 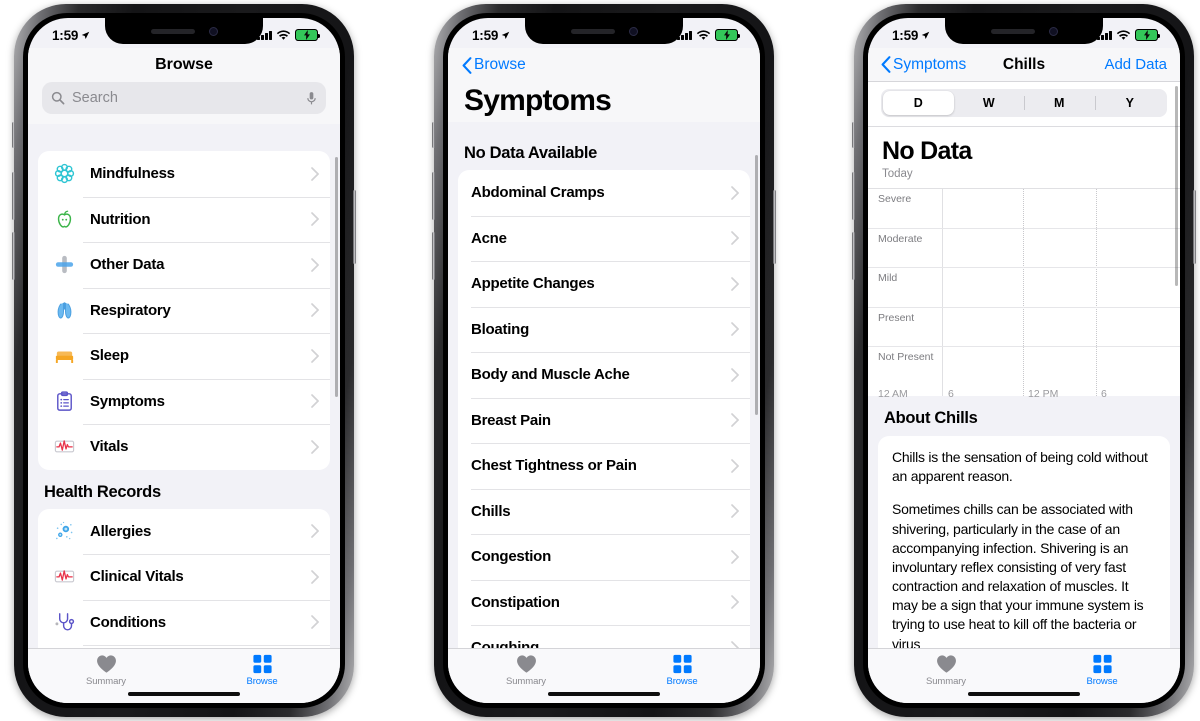 I want to click on time-range-segmented-control: D W M Y, so click(x=1024, y=103).